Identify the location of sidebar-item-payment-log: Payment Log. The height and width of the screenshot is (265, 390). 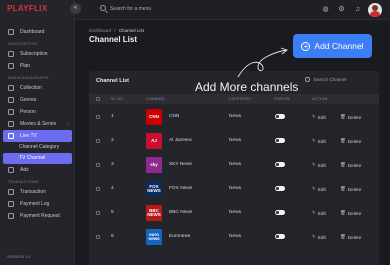
(37, 204).